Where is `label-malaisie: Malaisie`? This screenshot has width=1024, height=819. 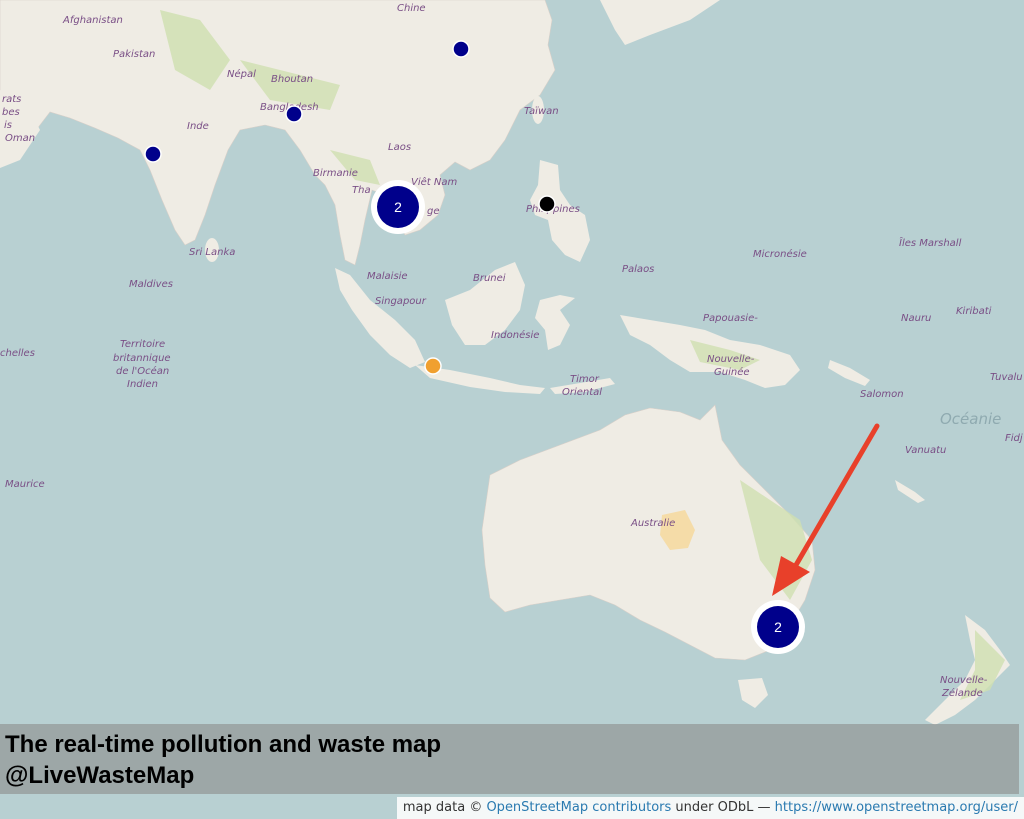
label-malaisie: Malaisie is located at coordinates (387, 276).